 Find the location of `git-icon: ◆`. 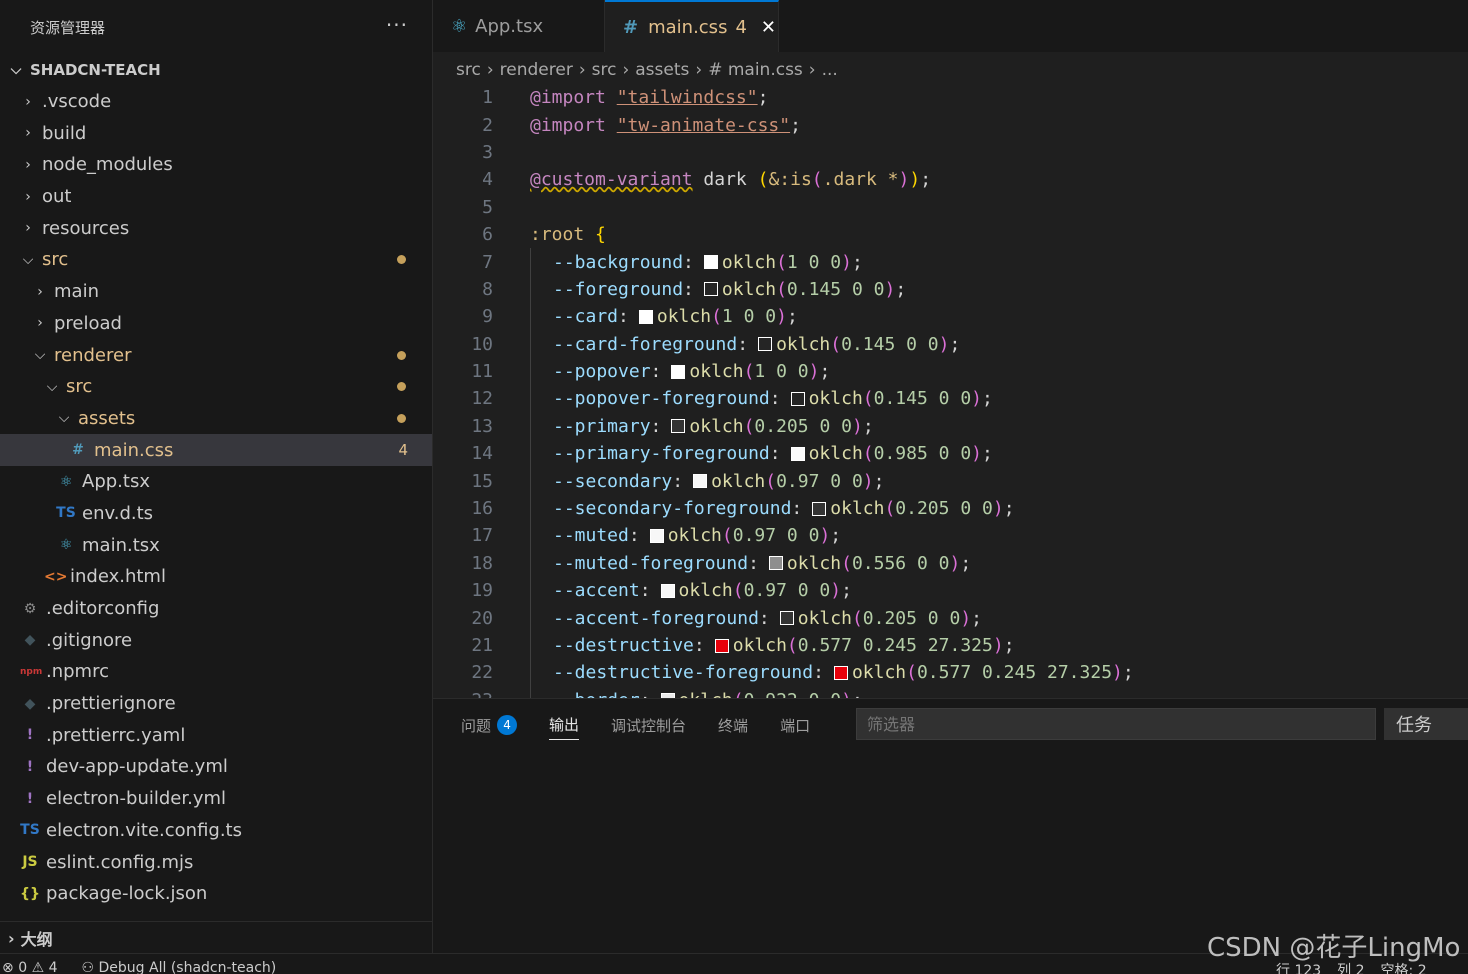

git-icon: ◆ is located at coordinates (30, 640).